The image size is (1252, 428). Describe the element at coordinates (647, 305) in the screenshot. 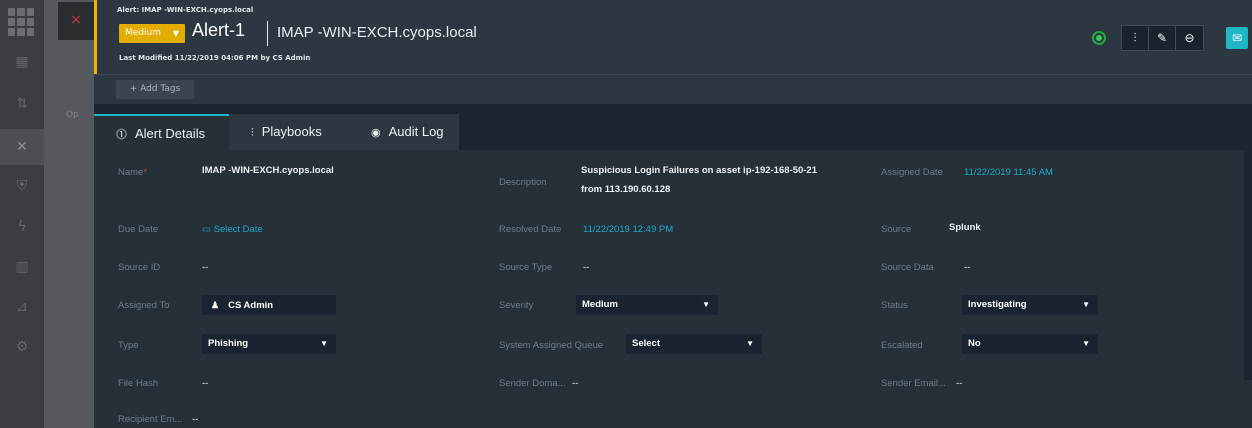

I see `severity-select: Medium ▼` at that location.